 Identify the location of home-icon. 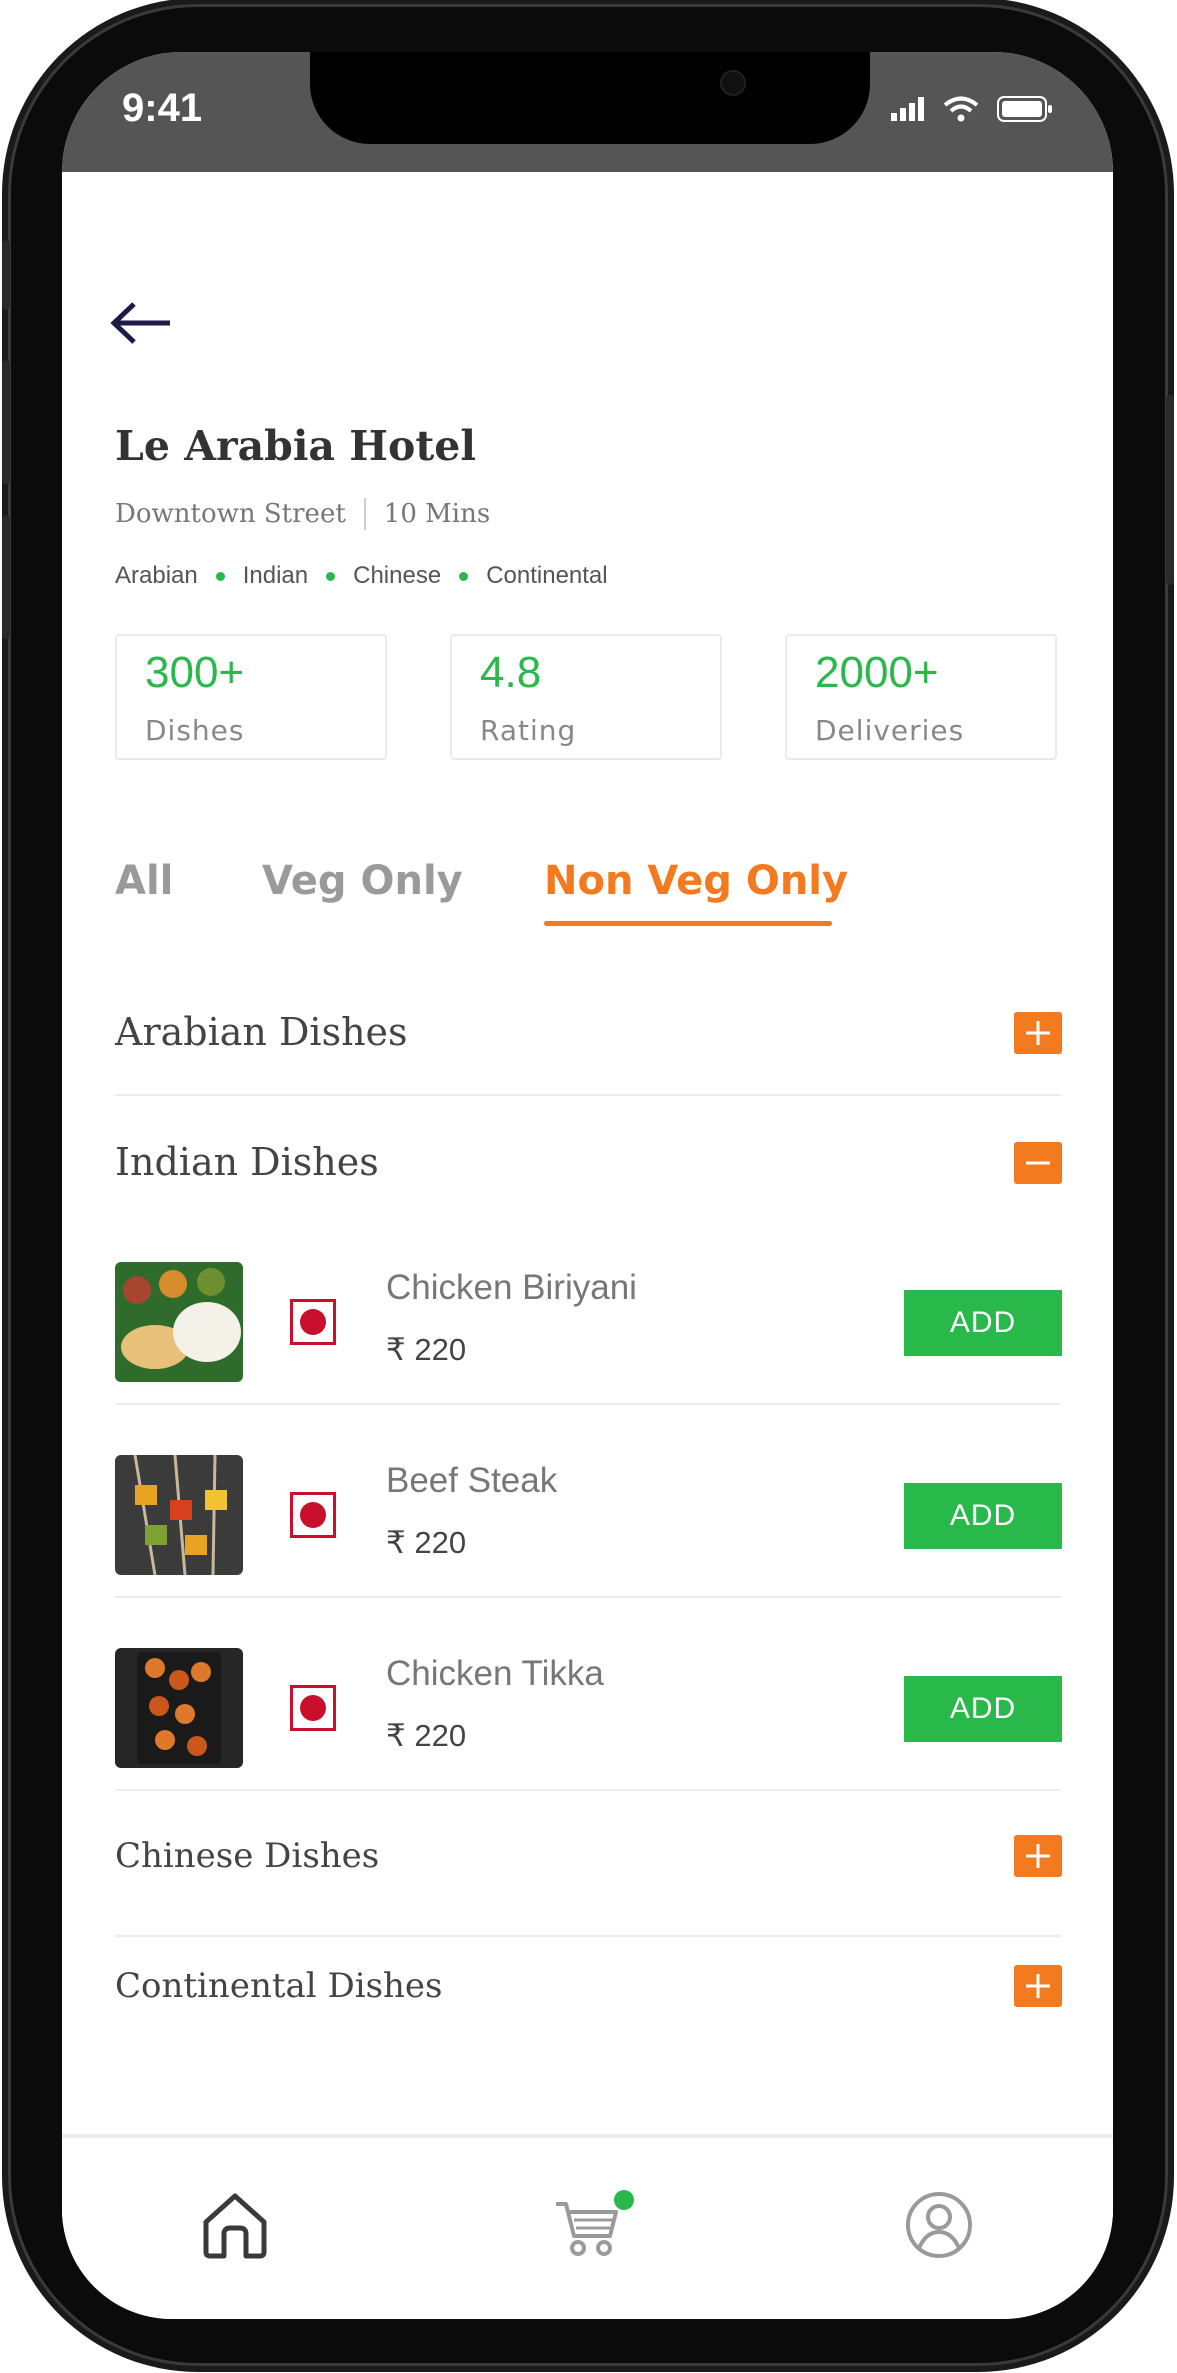
(235, 2225).